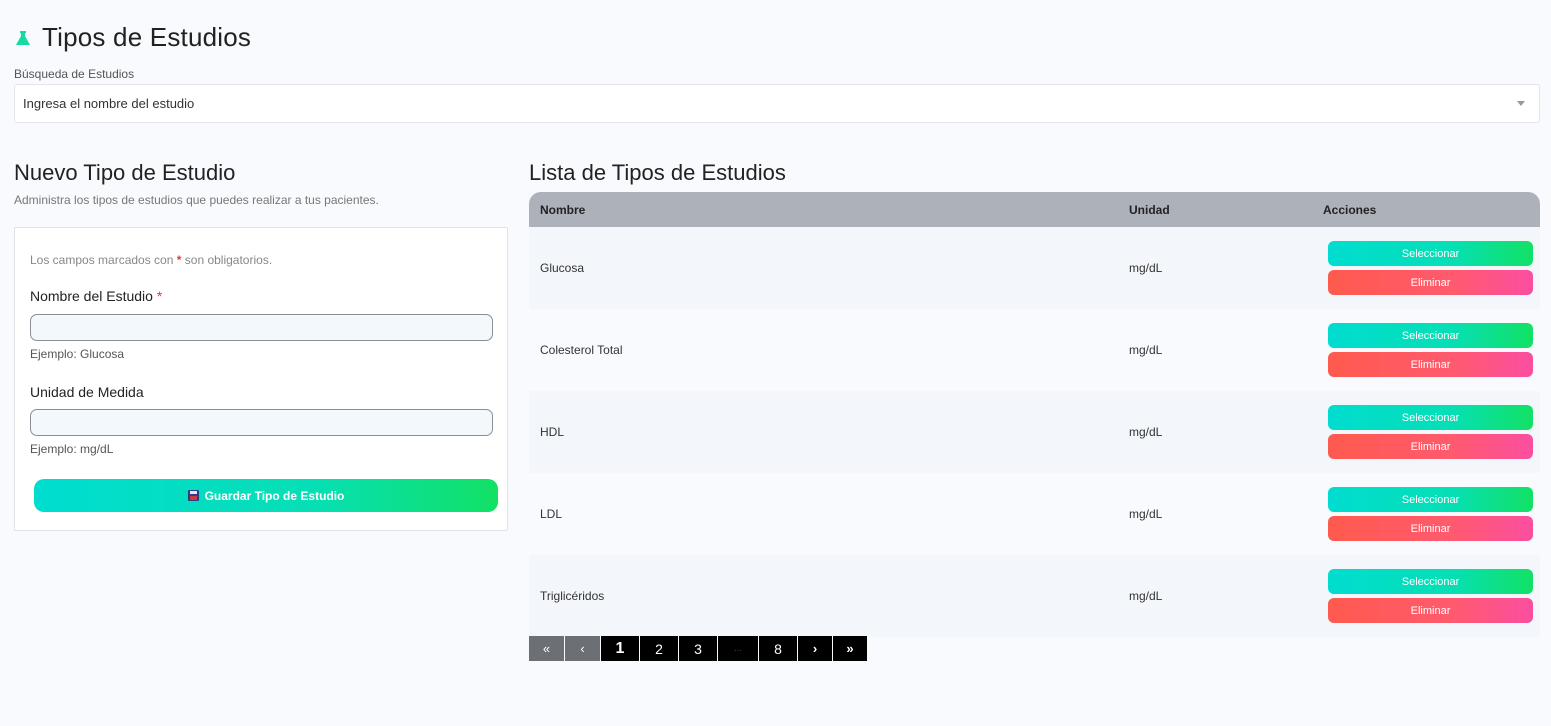 Image resolution: width=1551 pixels, height=726 pixels. I want to click on study-name-field, so click(261, 327).